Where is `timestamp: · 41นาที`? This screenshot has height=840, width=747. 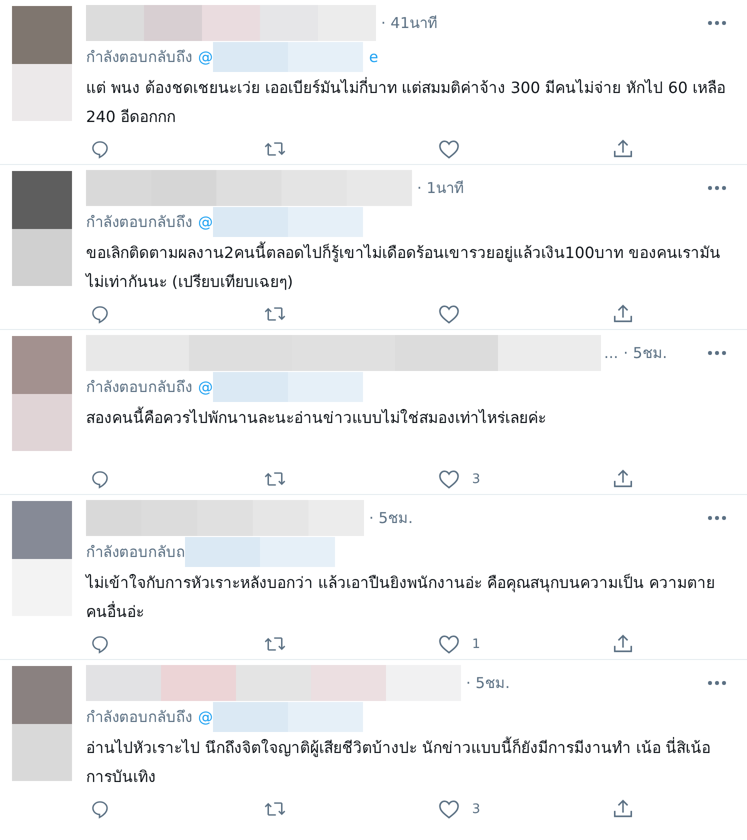
timestamp: · 41นาที is located at coordinates (409, 23).